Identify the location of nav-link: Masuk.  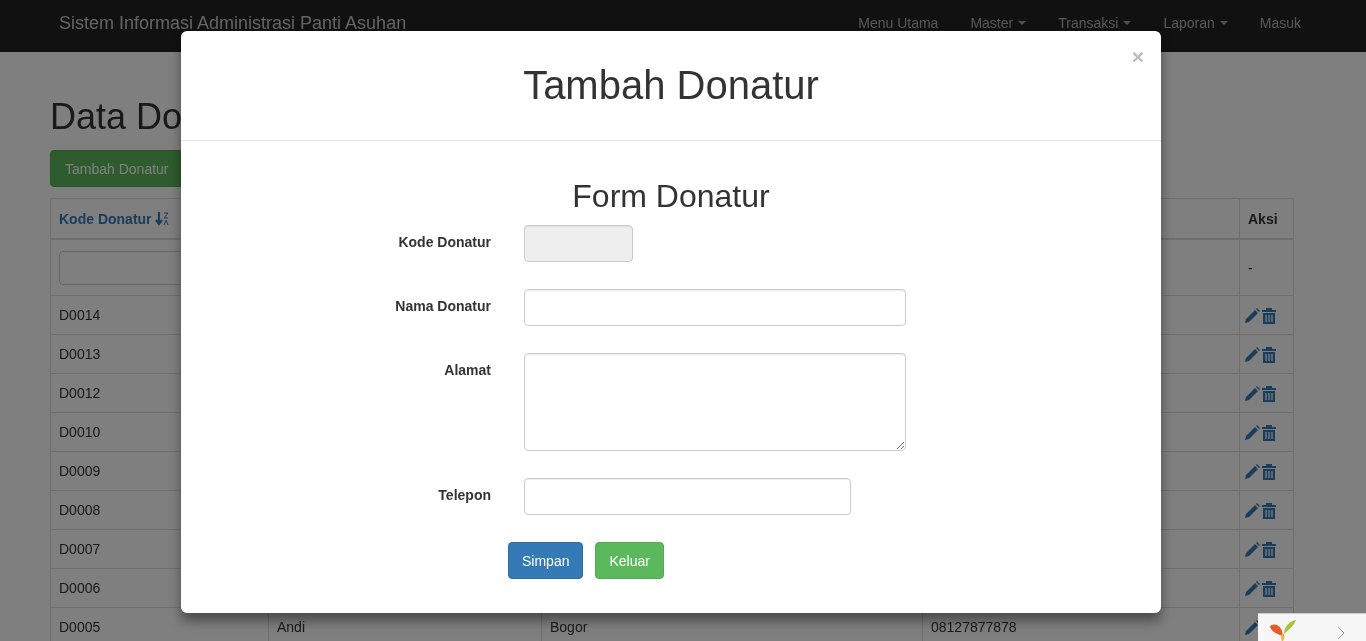
(1280, 23).